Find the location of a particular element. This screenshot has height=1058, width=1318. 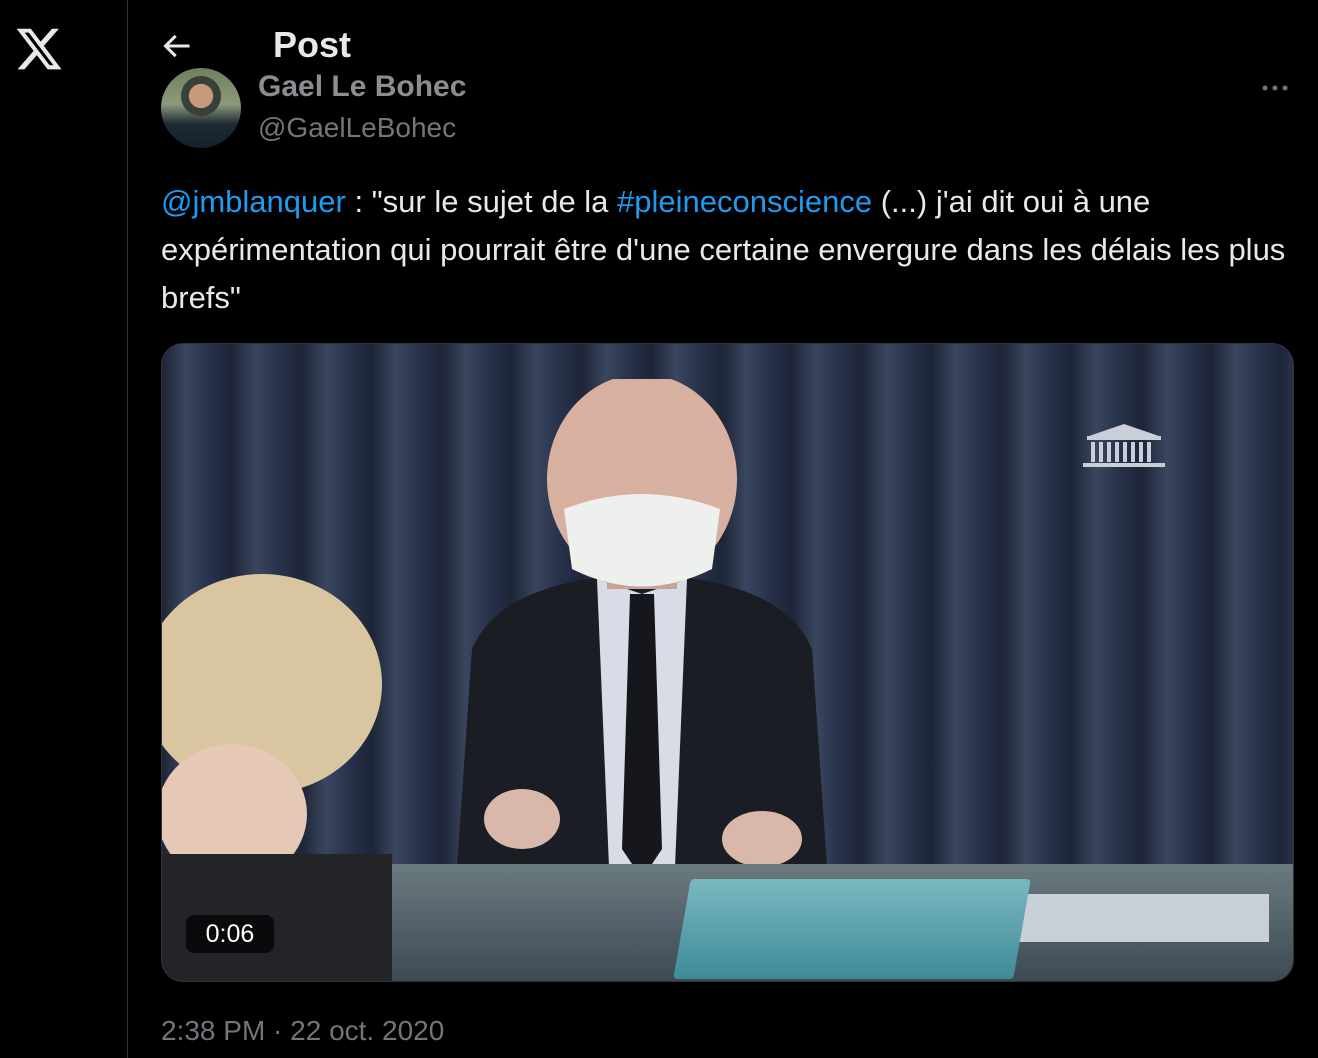

more-button is located at coordinates (1275, 88).